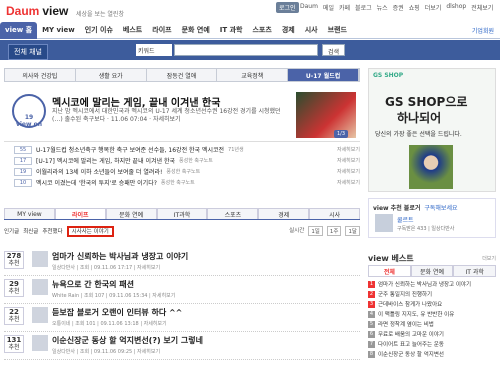  What do you see at coordinates (411, 334) in the screenshot?
I see `best-item-title: 무료로 배움의 고마운 이야기` at bounding box center [411, 334].